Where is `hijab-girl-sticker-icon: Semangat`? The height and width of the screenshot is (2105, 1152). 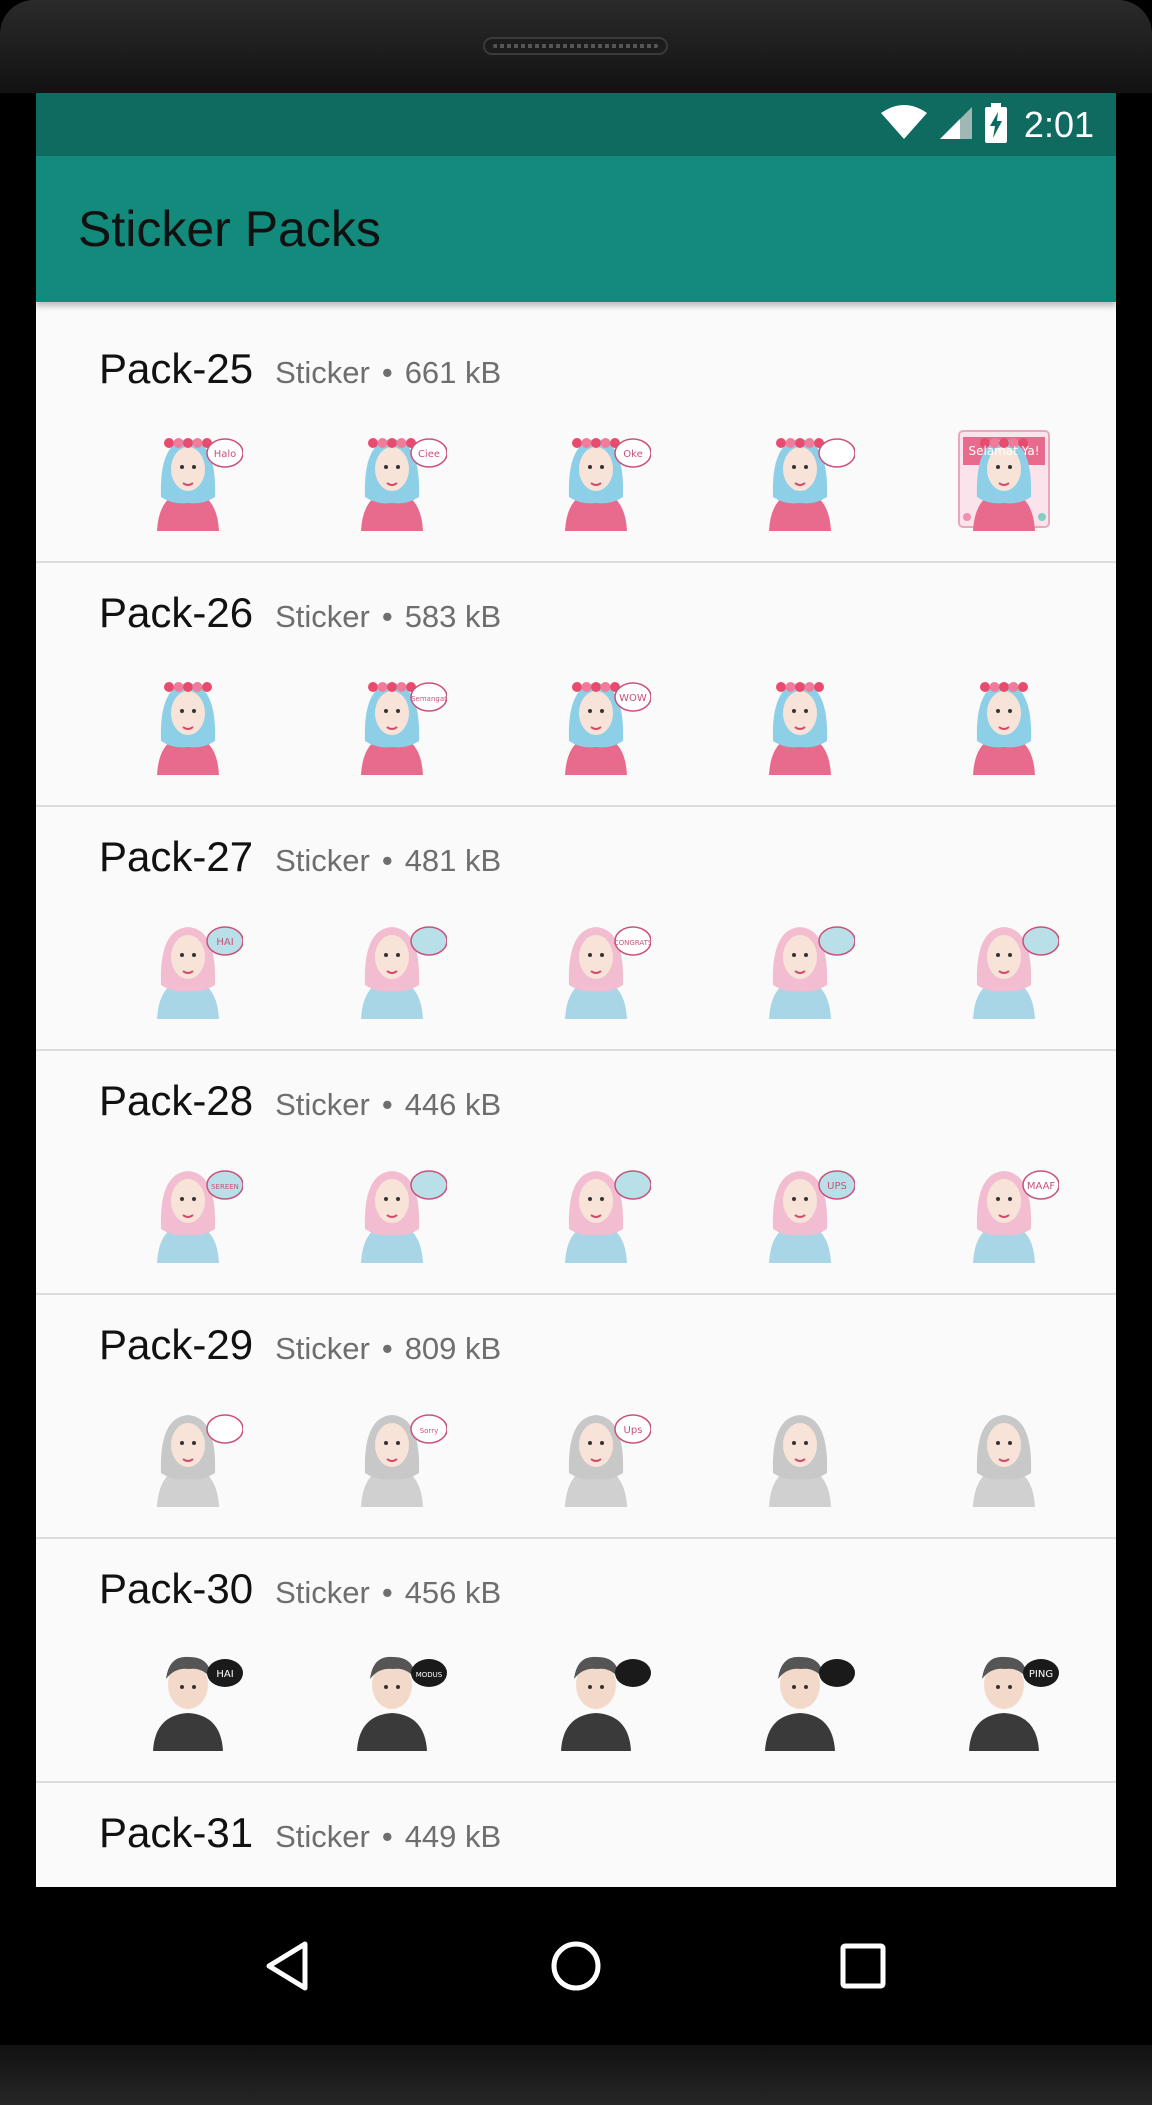 hijab-girl-sticker-icon: Semangat is located at coordinates (392, 722).